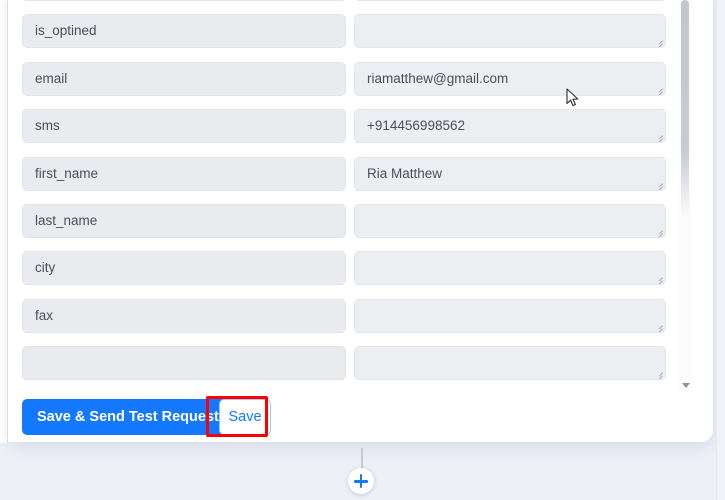 The height and width of the screenshot is (500, 725). I want to click on field-mapping-row: city, so click(346, 274).